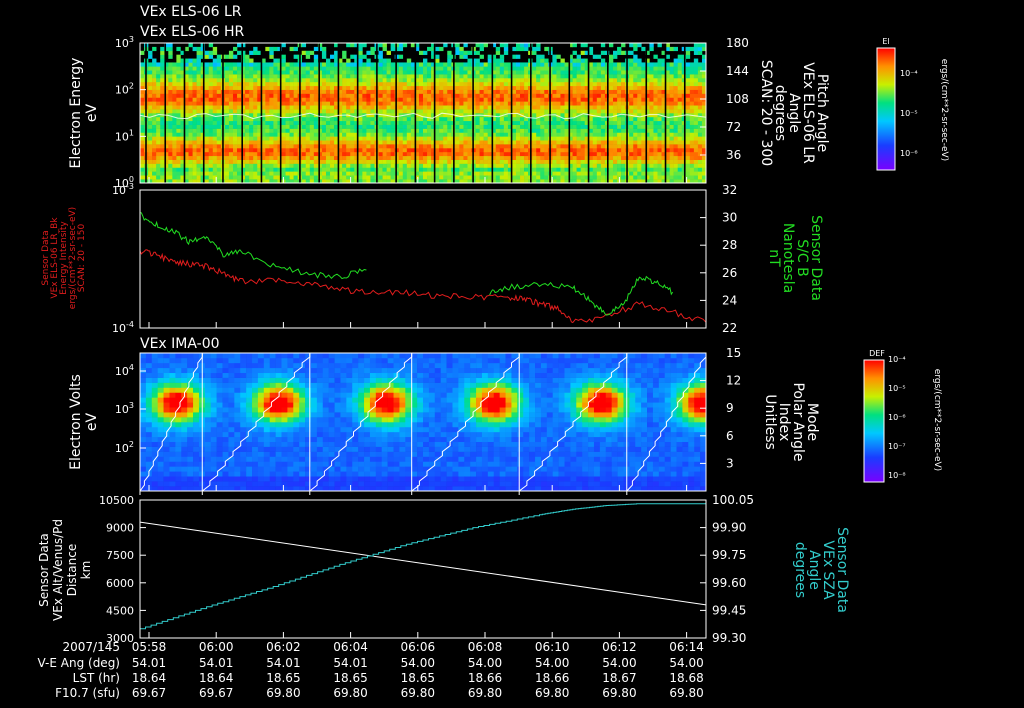 The image size is (1024, 708). I want to click on els-ytick-3: 103, so click(124, 42).